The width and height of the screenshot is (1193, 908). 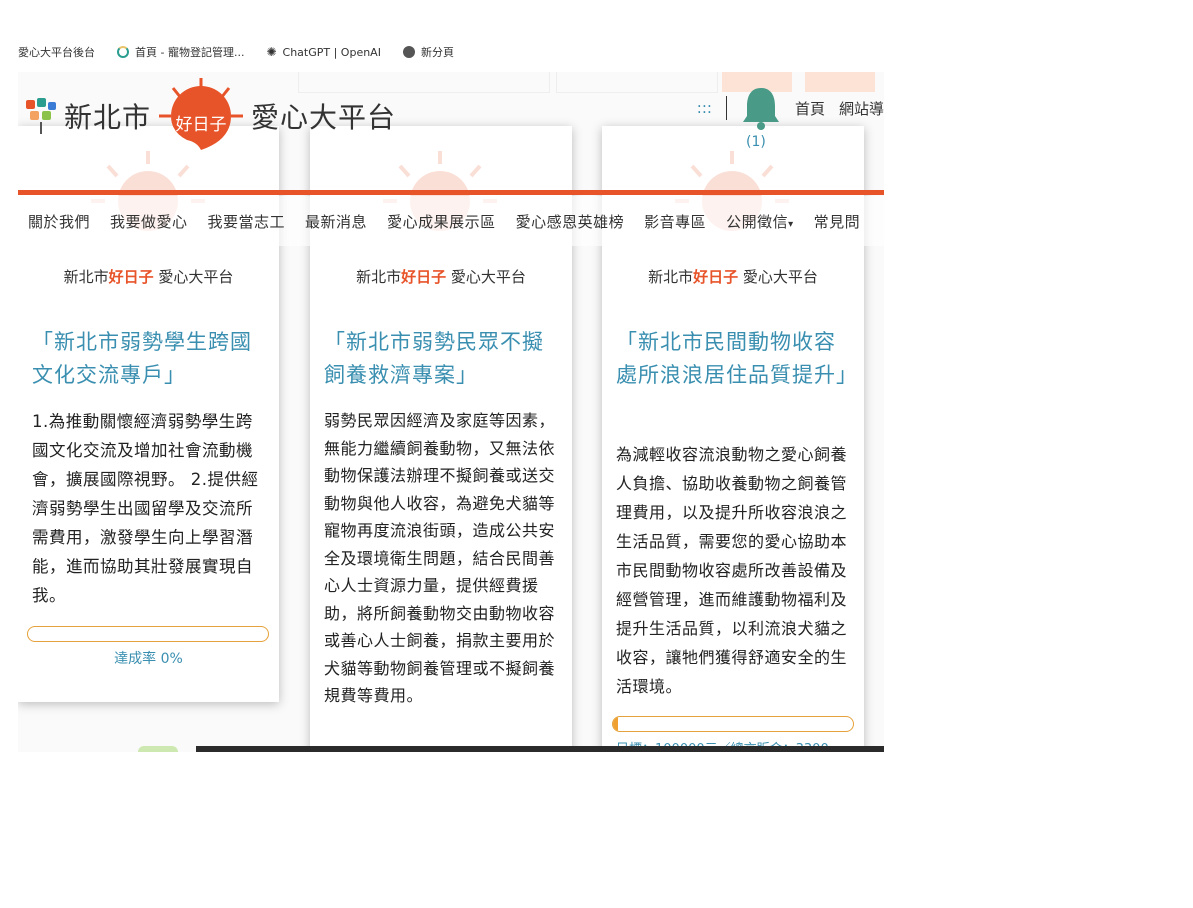 I want to click on progress-fill, so click(x=615, y=724).